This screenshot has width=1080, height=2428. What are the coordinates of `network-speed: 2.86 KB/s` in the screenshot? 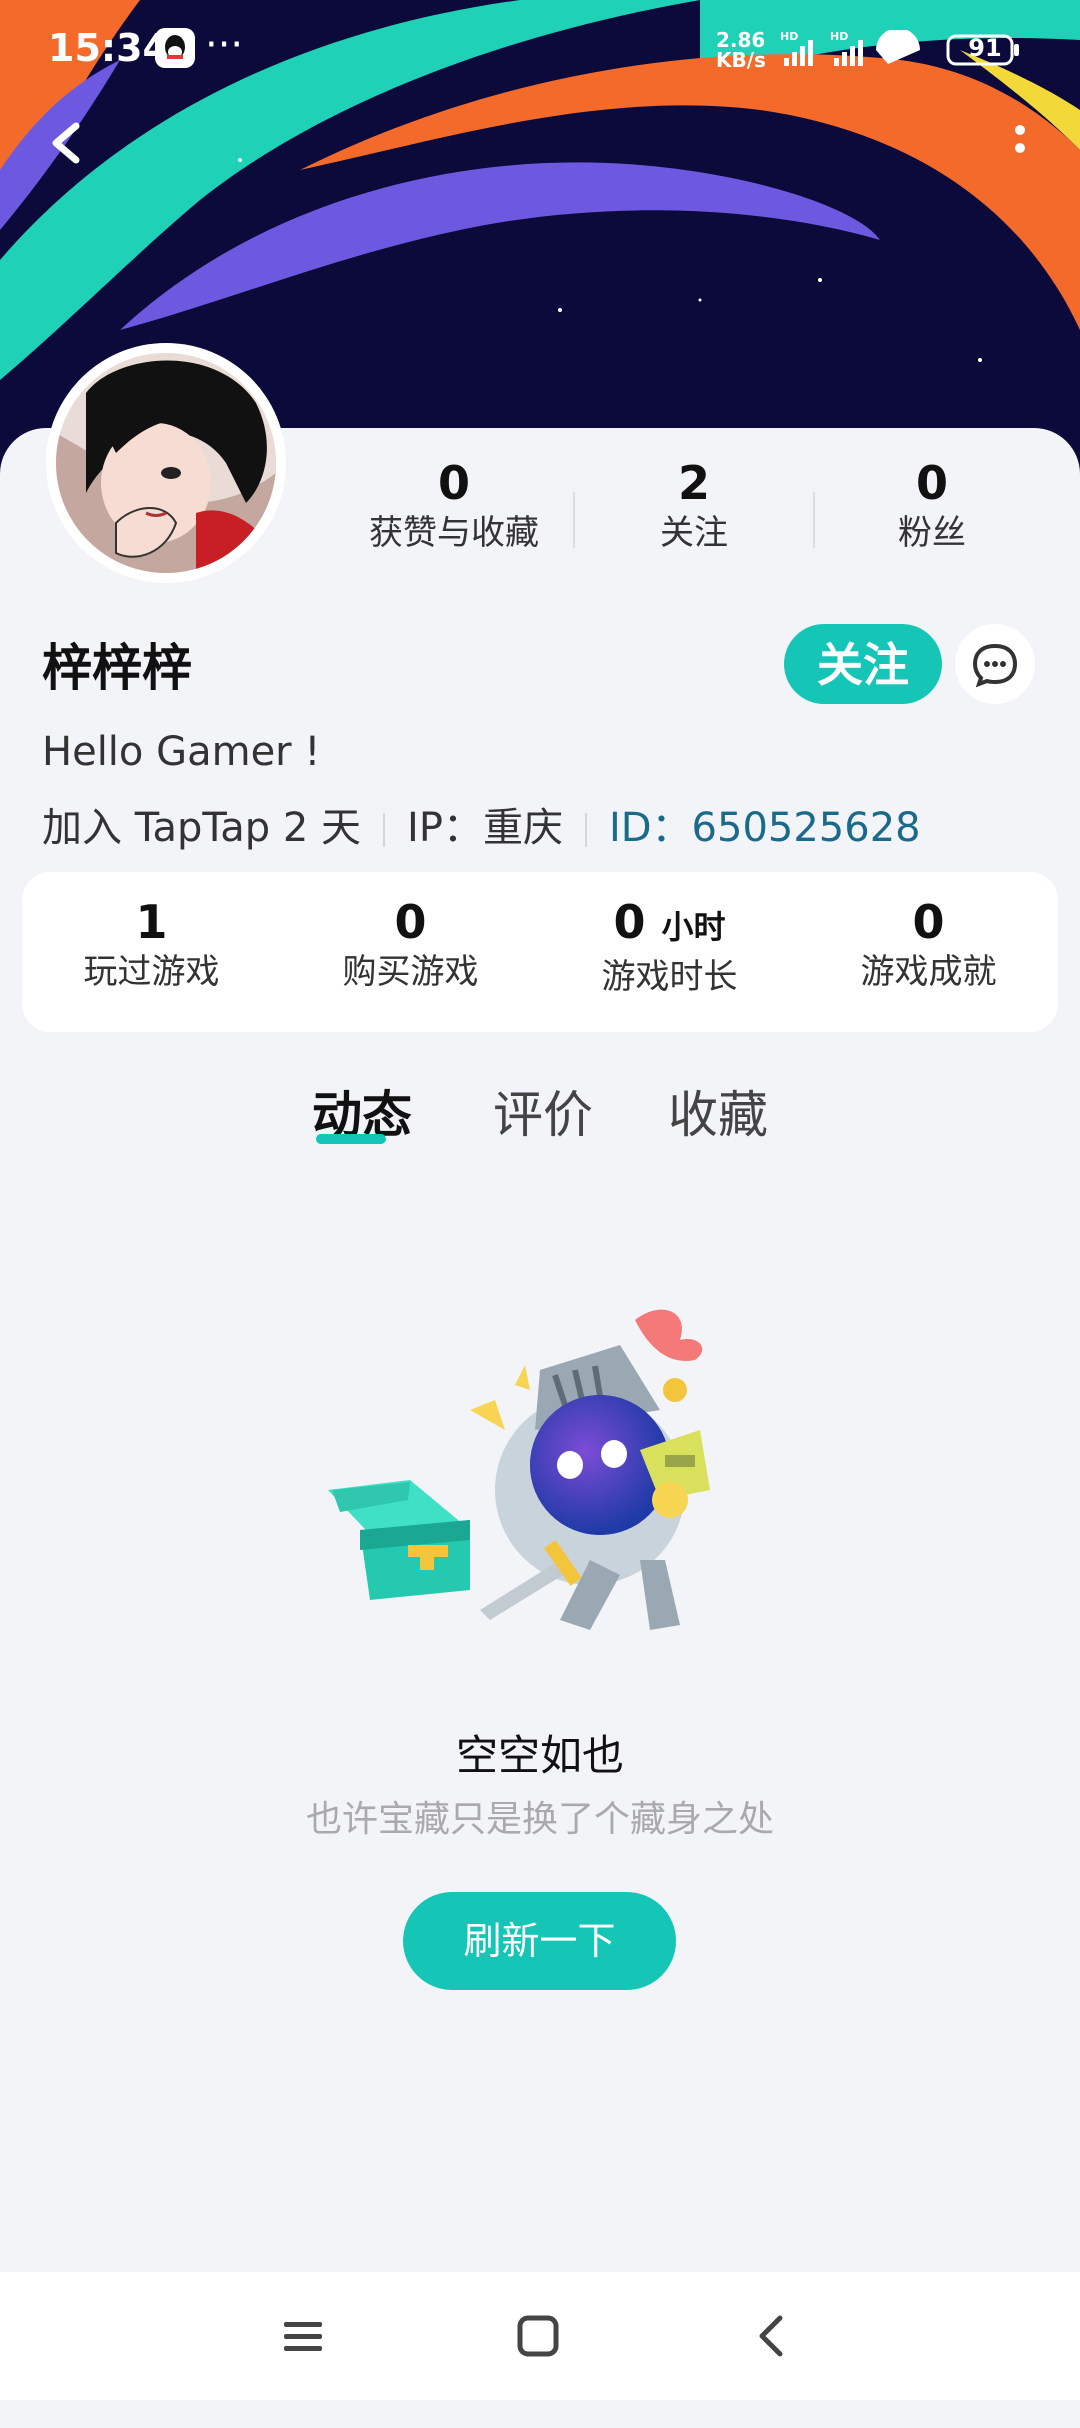 It's located at (741, 50).